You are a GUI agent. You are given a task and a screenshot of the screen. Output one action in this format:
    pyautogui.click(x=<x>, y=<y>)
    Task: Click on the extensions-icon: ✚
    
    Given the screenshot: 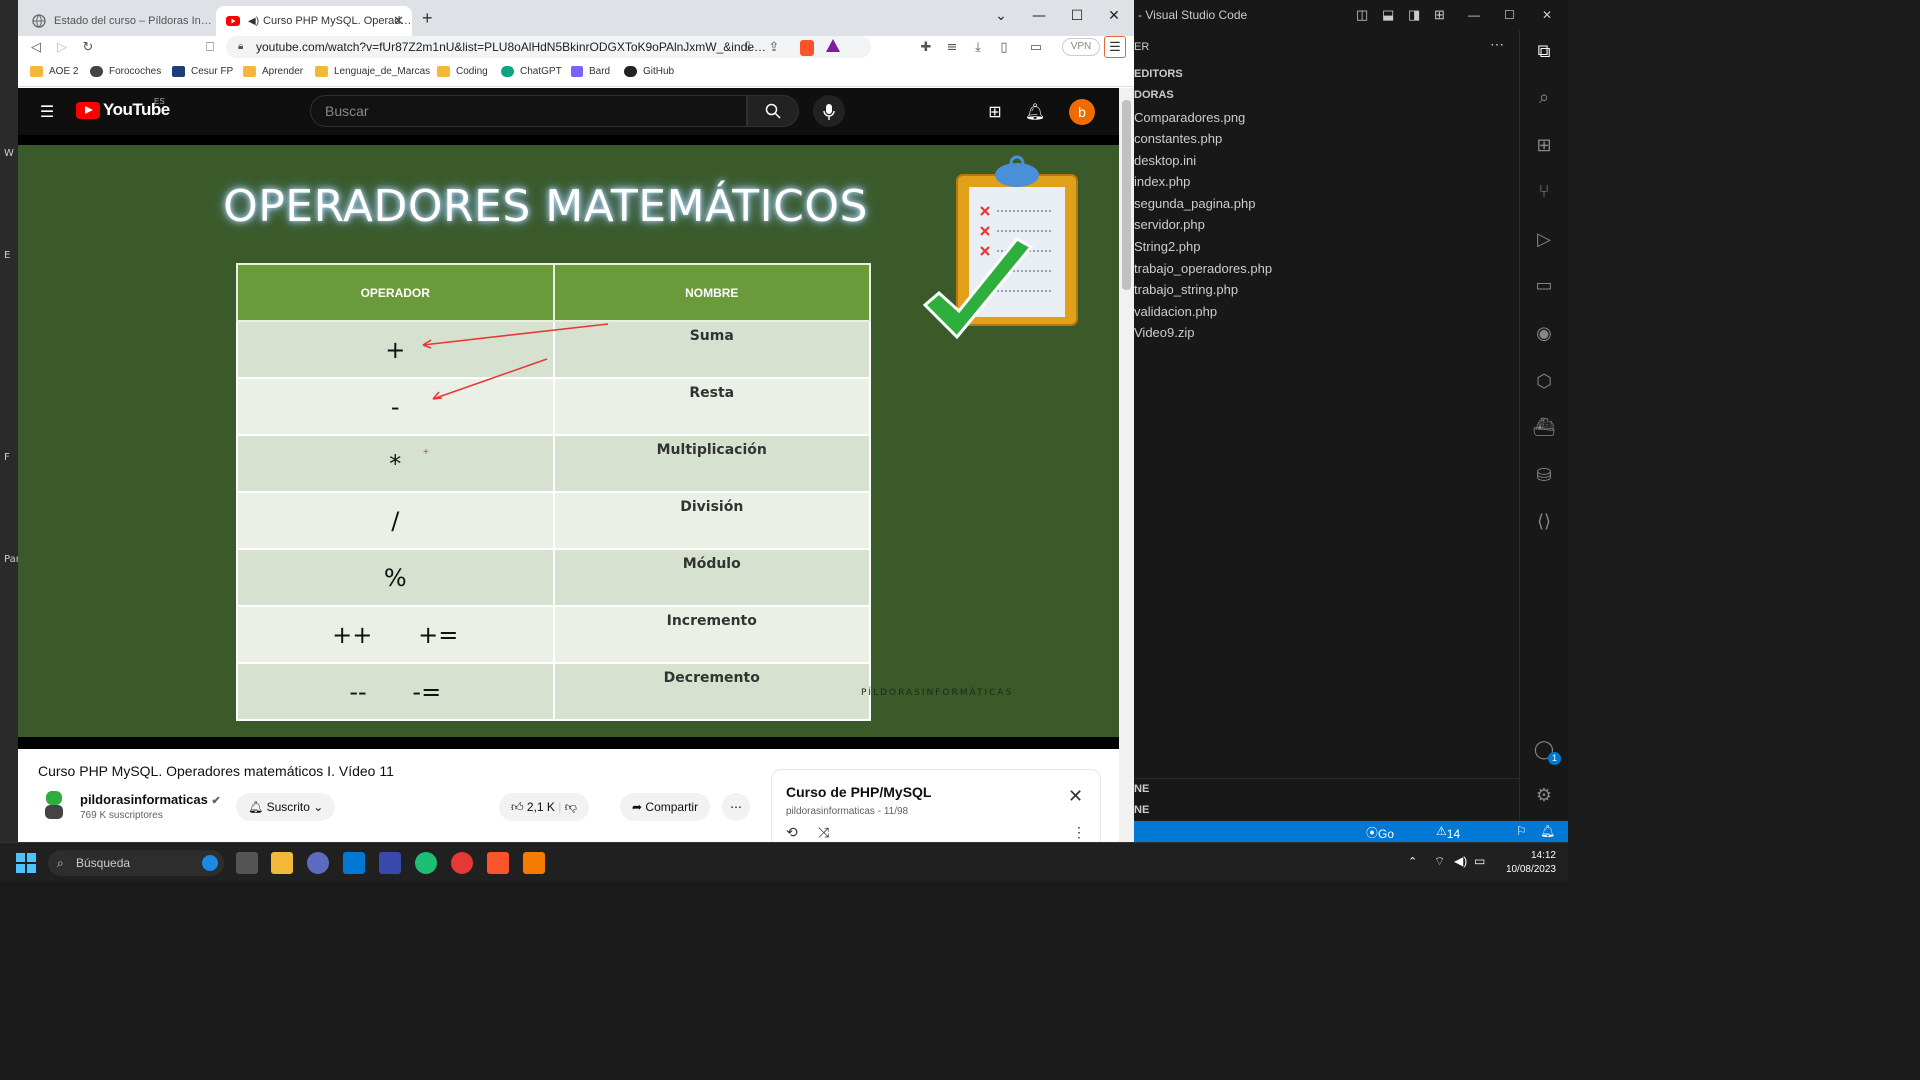 What is the action you would take?
    pyautogui.click(x=926, y=48)
    